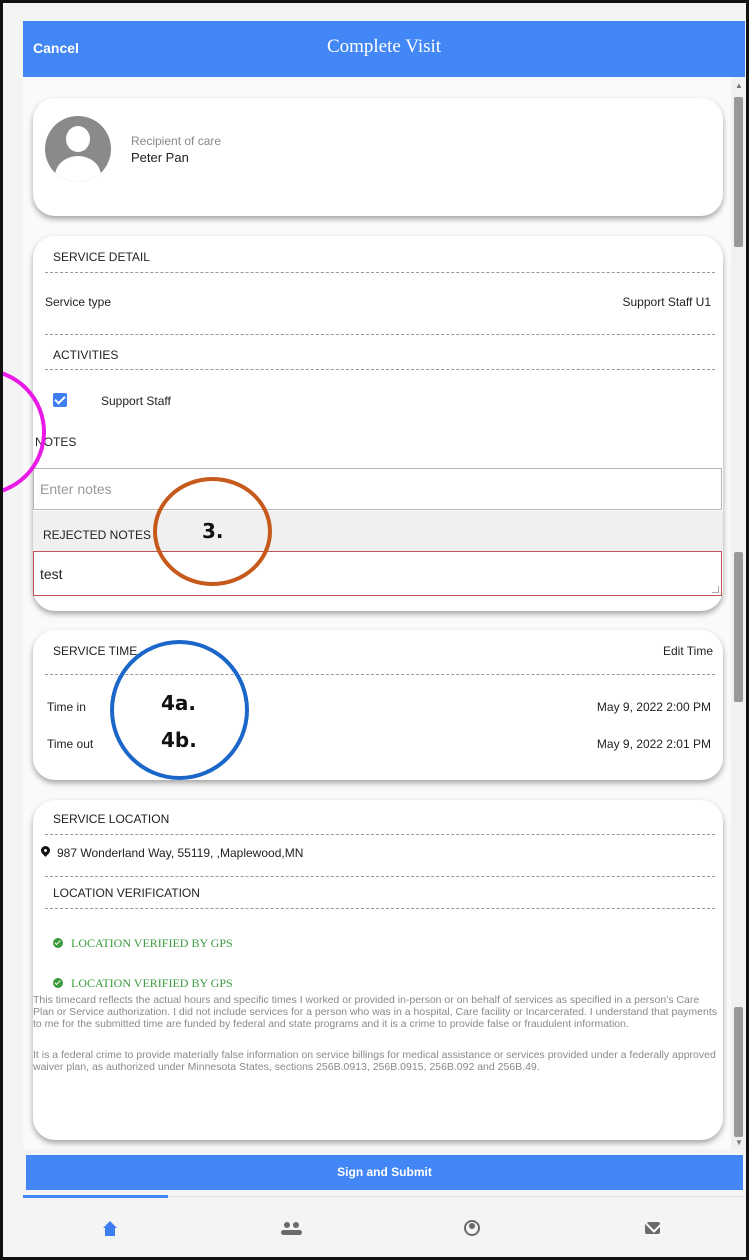  I want to click on address-text: 987 Wonderland Way, 55119, ,Maplewood,MN, so click(180, 853).